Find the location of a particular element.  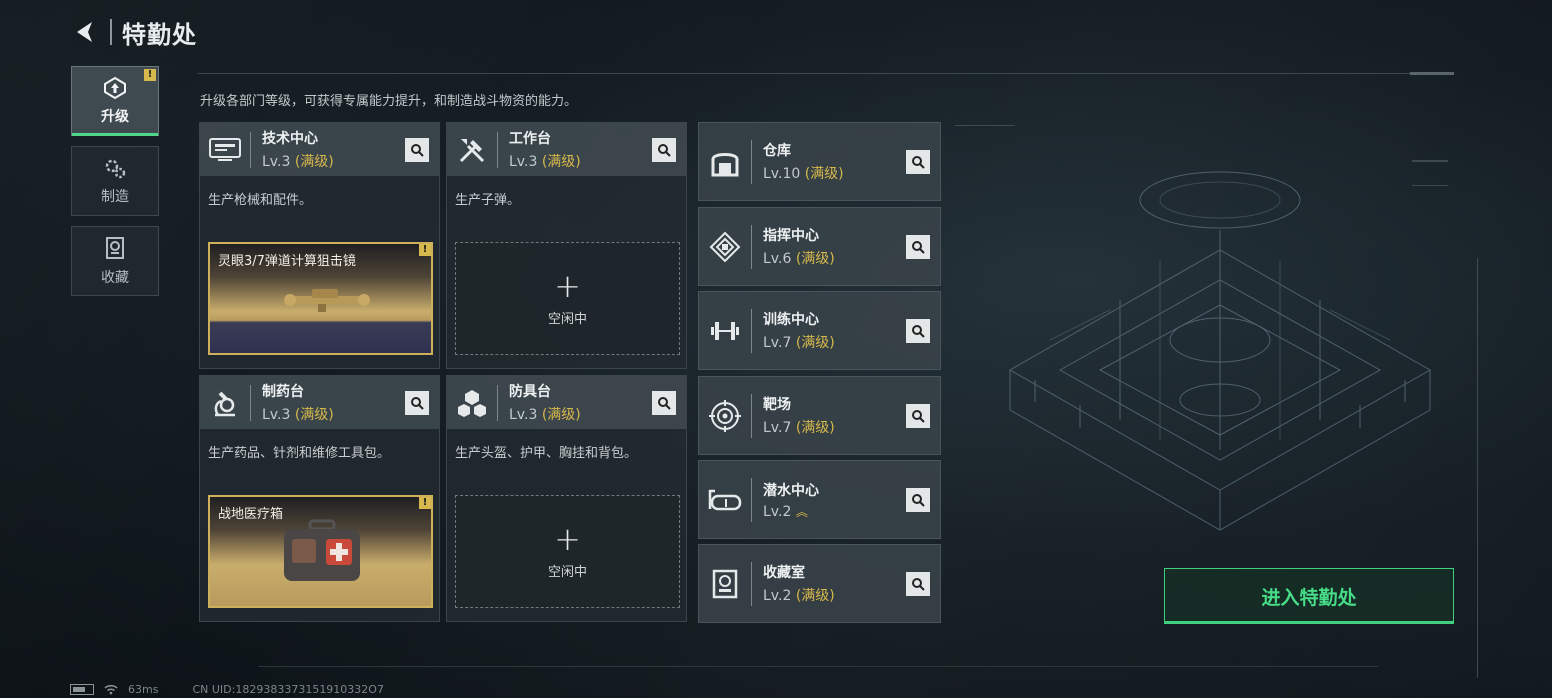

item-name: 灵眼3/7弹道计算狙击镜 is located at coordinates (287, 261).